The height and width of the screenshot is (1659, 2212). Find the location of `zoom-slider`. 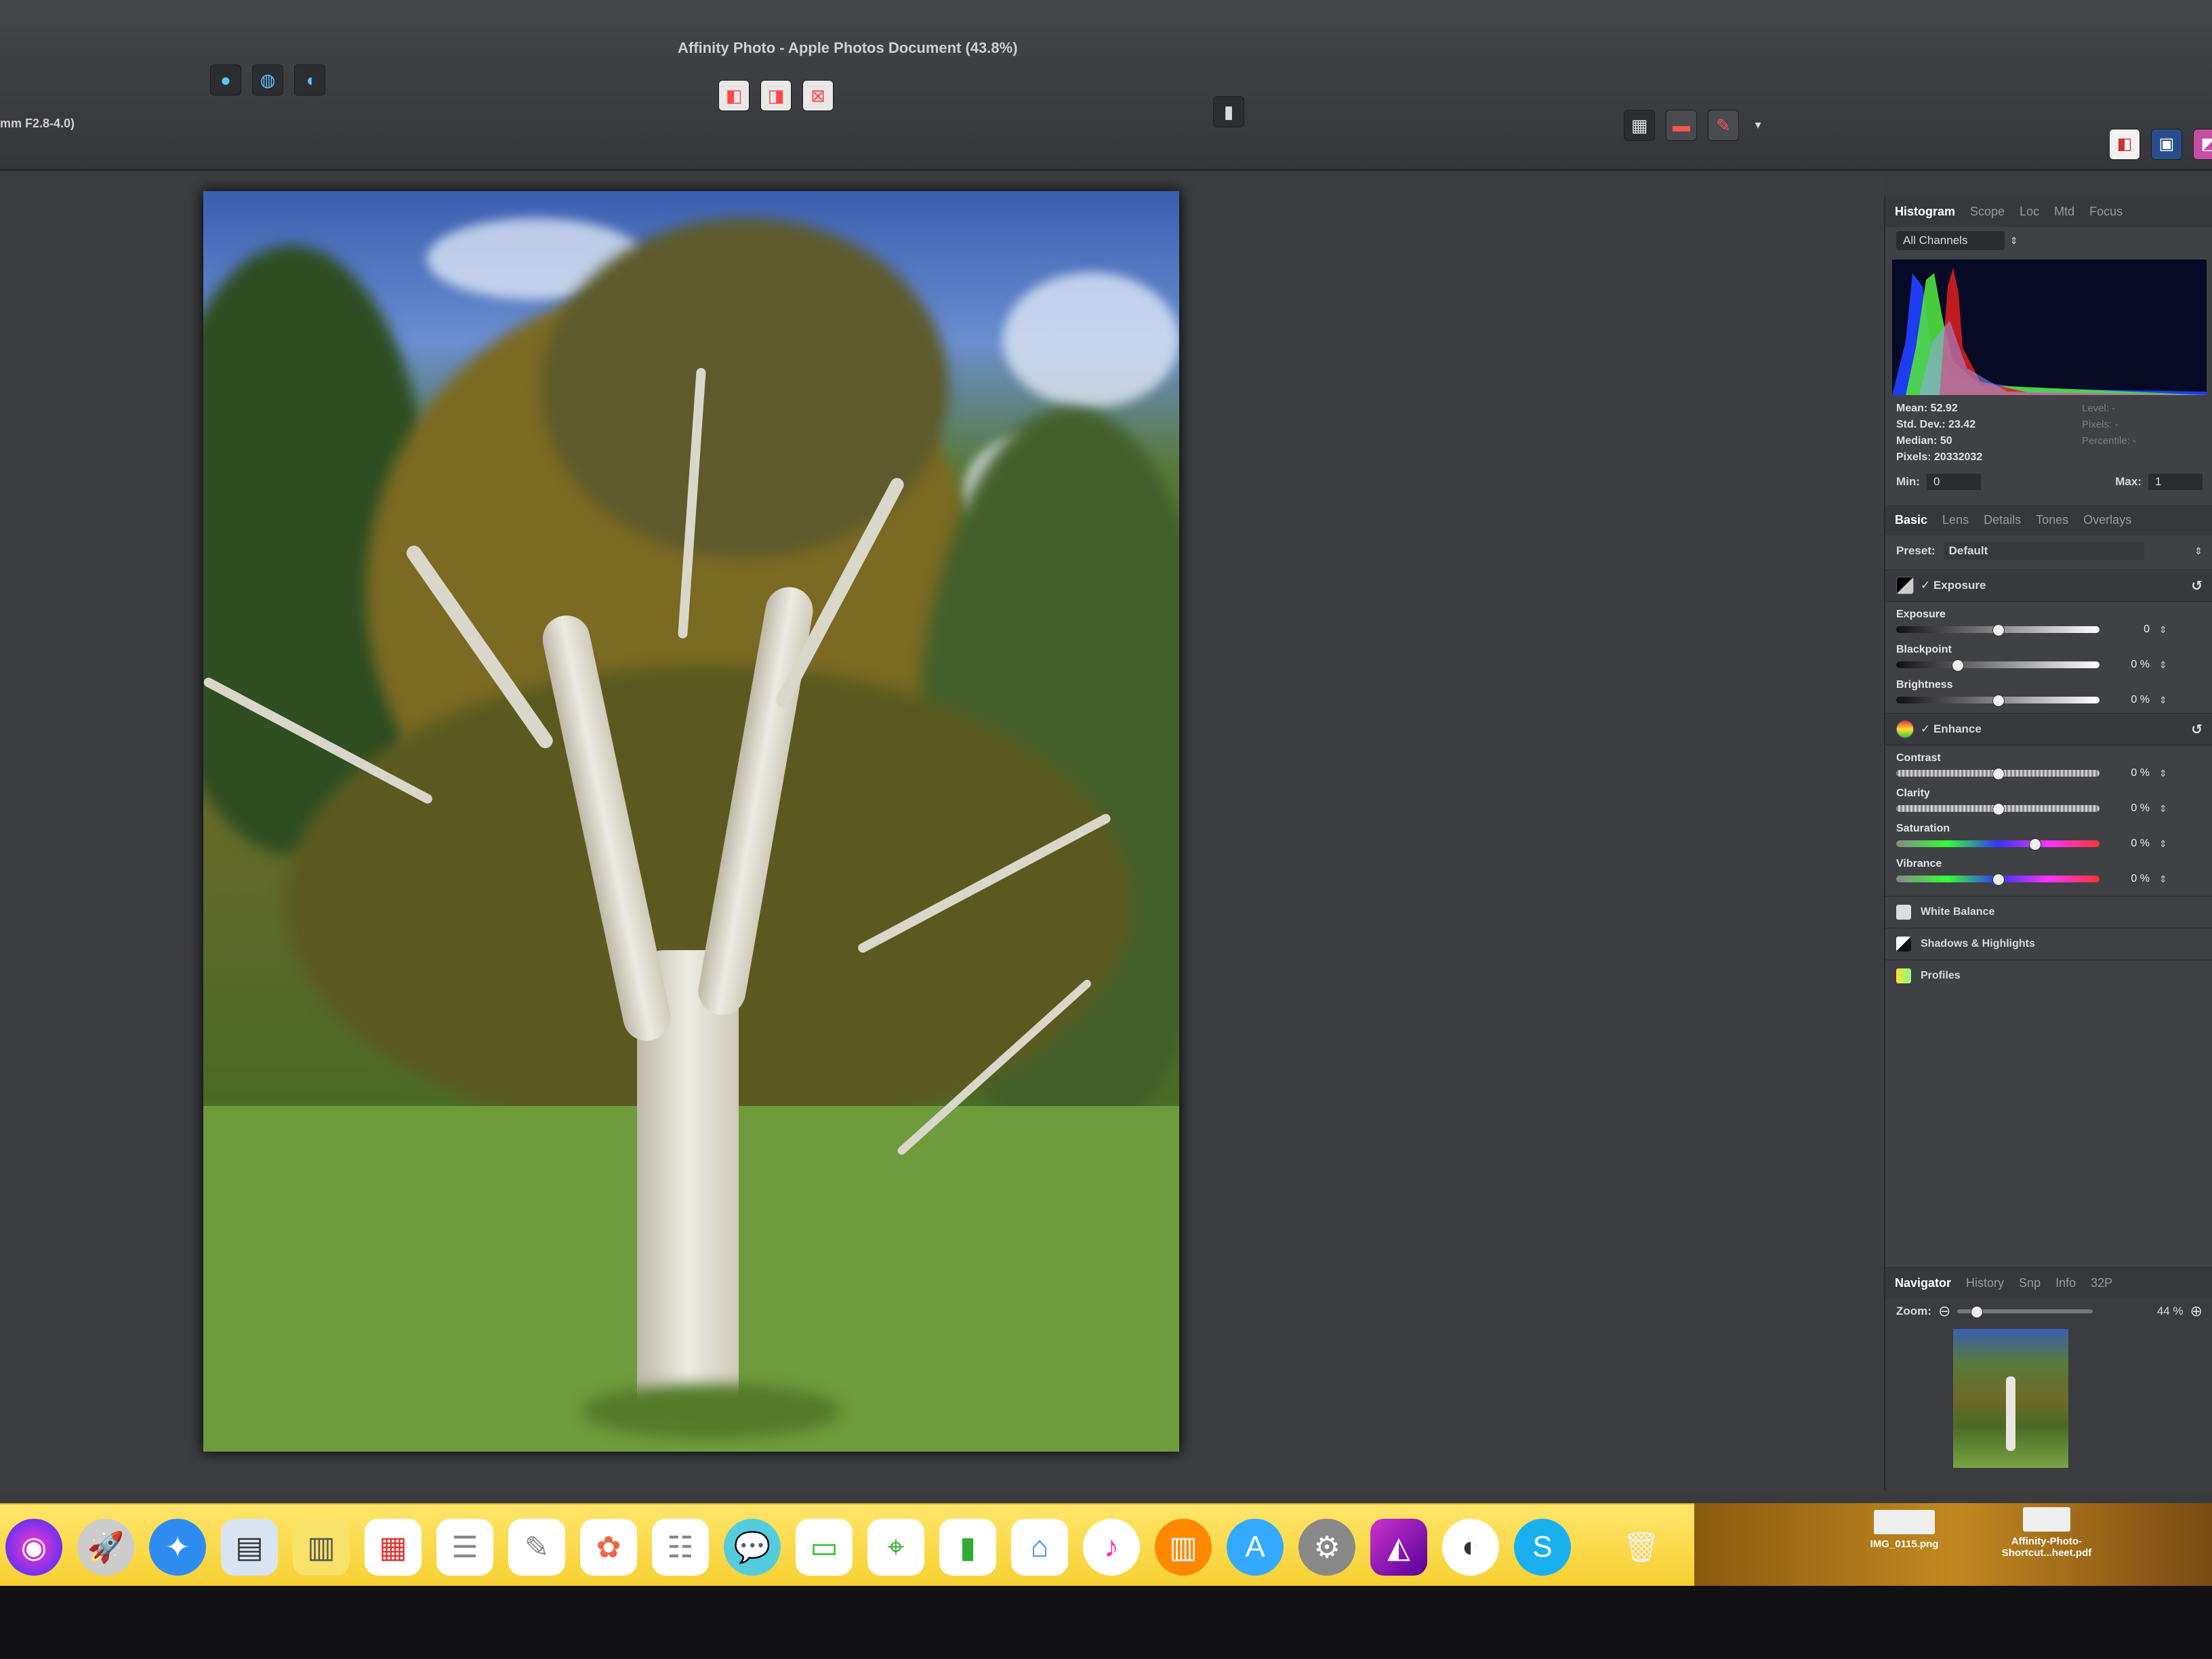

zoom-slider is located at coordinates (2025, 1312).